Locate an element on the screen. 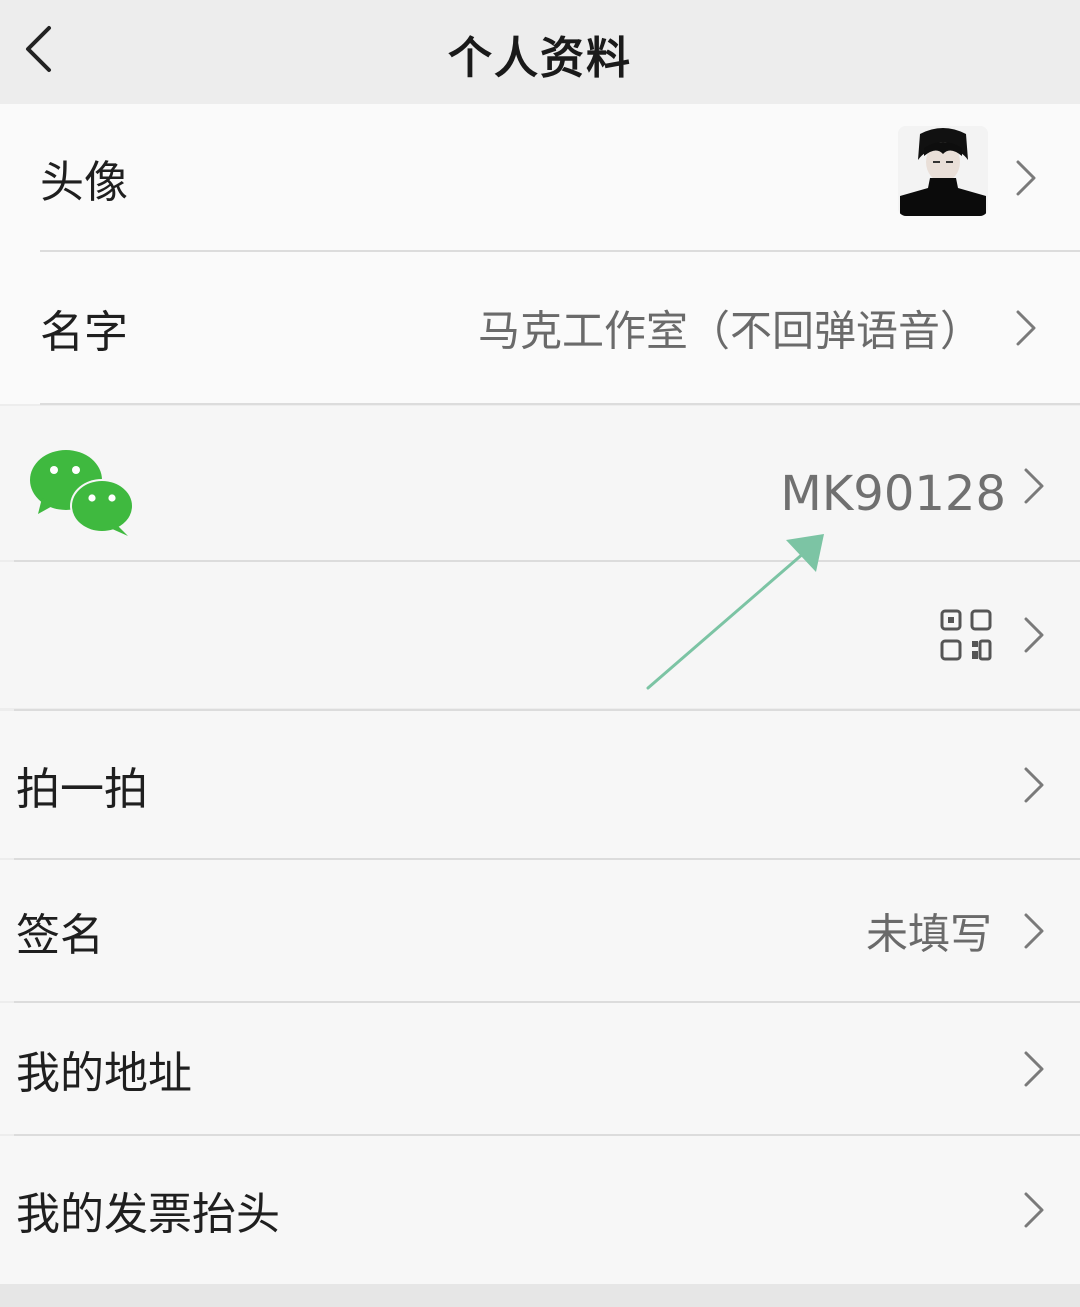 This screenshot has width=1080, height=1307. row-label-pat: 拍一拍 is located at coordinates (82, 789).